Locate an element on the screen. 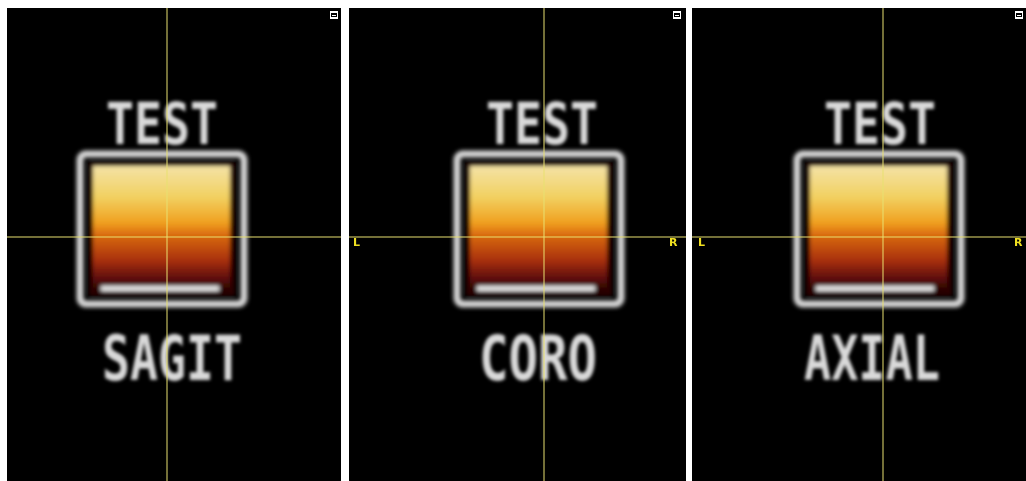 Image resolution: width=1026 pixels, height=481 pixels. bottom-label: AXIAL is located at coordinates (872, 358).